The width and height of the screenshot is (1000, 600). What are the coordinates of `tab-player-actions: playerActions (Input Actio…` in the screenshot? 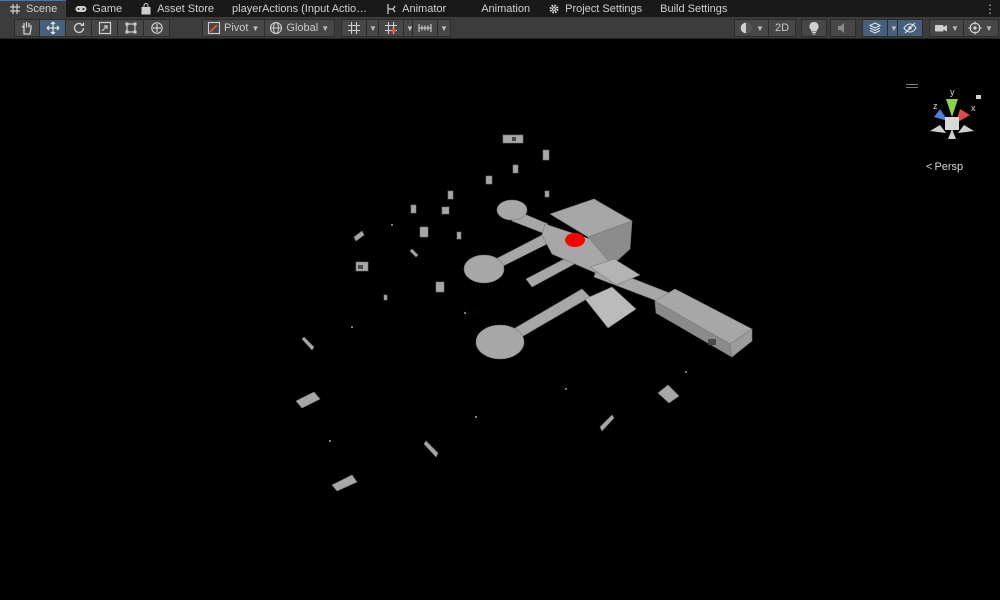 It's located at (299, 8).